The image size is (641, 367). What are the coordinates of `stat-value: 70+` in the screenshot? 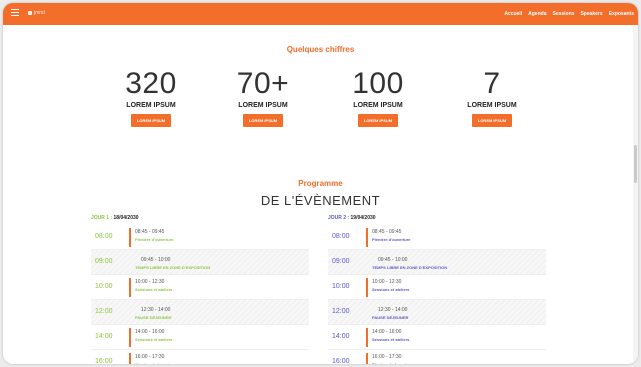 It's located at (263, 83).